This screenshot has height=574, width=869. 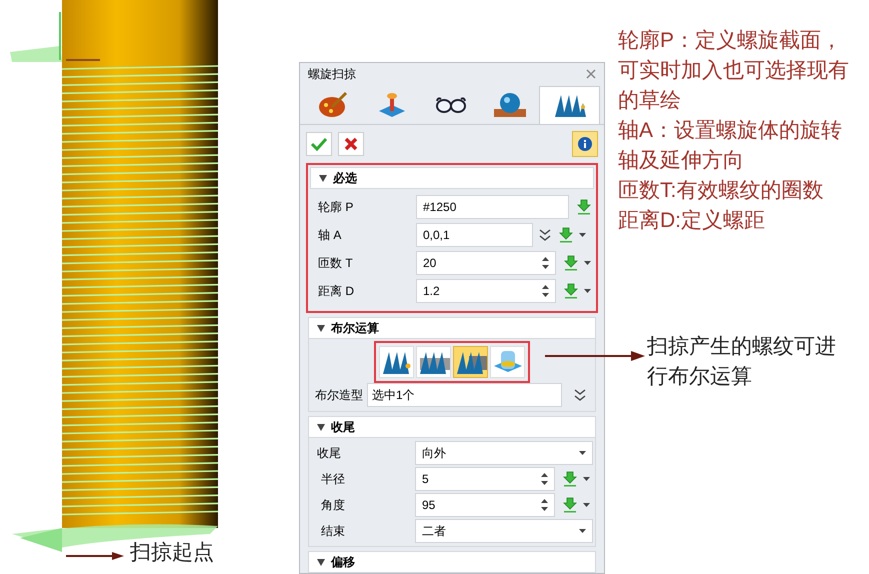 What do you see at coordinates (332, 74) in the screenshot?
I see `dialog-title: 螺旋扫掠` at bounding box center [332, 74].